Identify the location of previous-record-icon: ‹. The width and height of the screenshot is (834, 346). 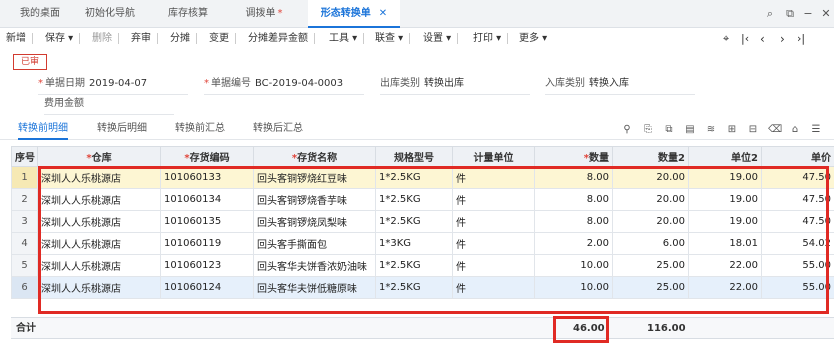
(762, 39).